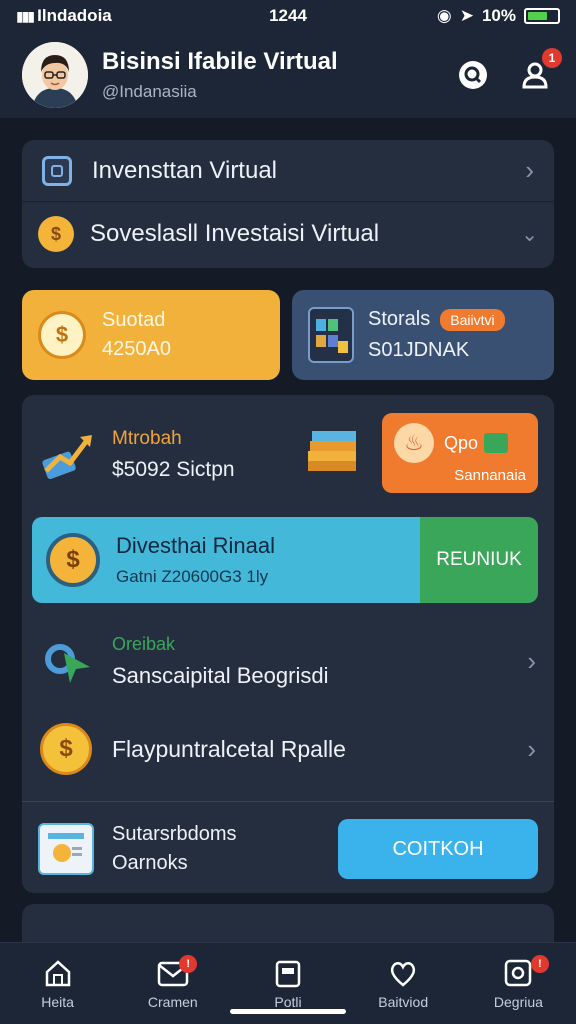 The width and height of the screenshot is (576, 1024). What do you see at coordinates (399, 319) in the screenshot?
I see `tile-title: Storals` at bounding box center [399, 319].